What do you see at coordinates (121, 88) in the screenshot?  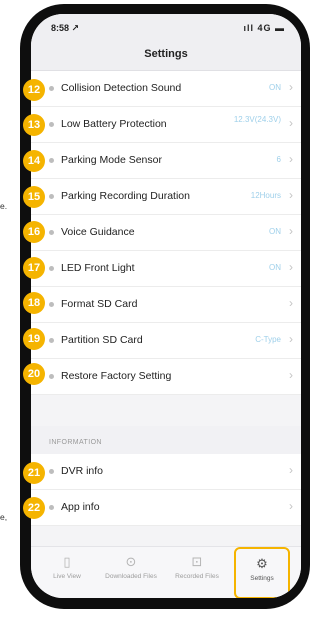 I see `setting-label: Collision Detection Sound` at bounding box center [121, 88].